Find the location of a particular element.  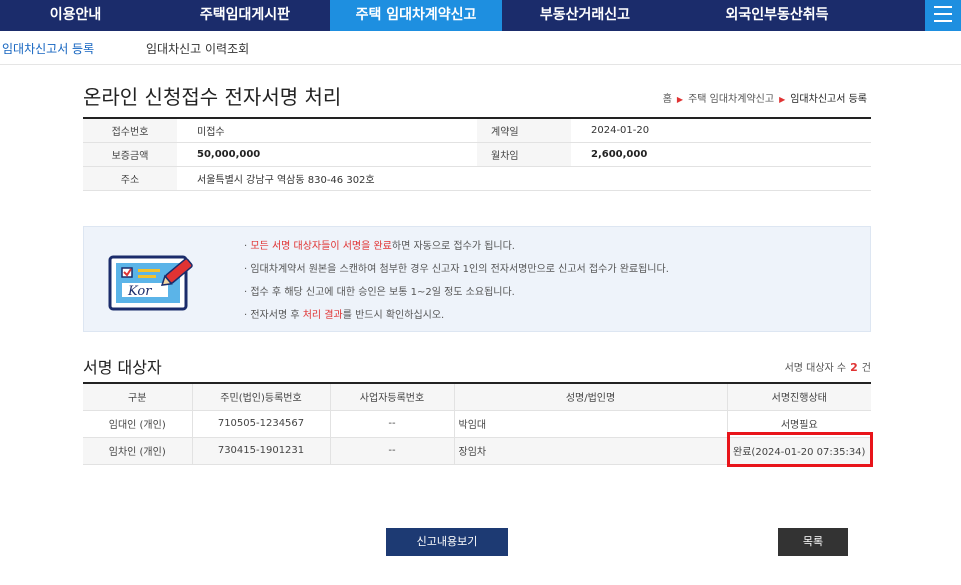

cell-resident-id: 730415-1901231 is located at coordinates (261, 451).